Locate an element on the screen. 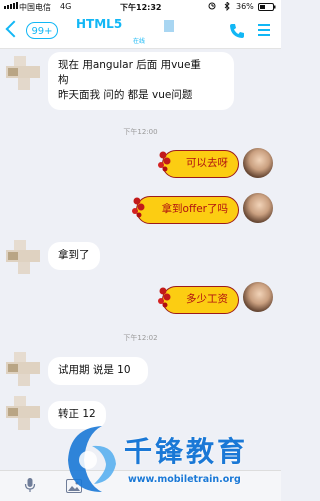 This screenshot has height=501, width=320. message-bubble: 现在 用angular 后面 用vue重 构 昨天面我 问的 都是 vue问题 is located at coordinates (141, 81).